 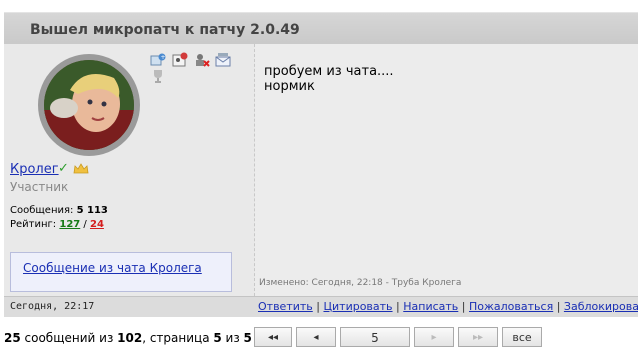 What do you see at coordinates (247, 338) in the screenshot?
I see `page-count: 5` at bounding box center [247, 338].